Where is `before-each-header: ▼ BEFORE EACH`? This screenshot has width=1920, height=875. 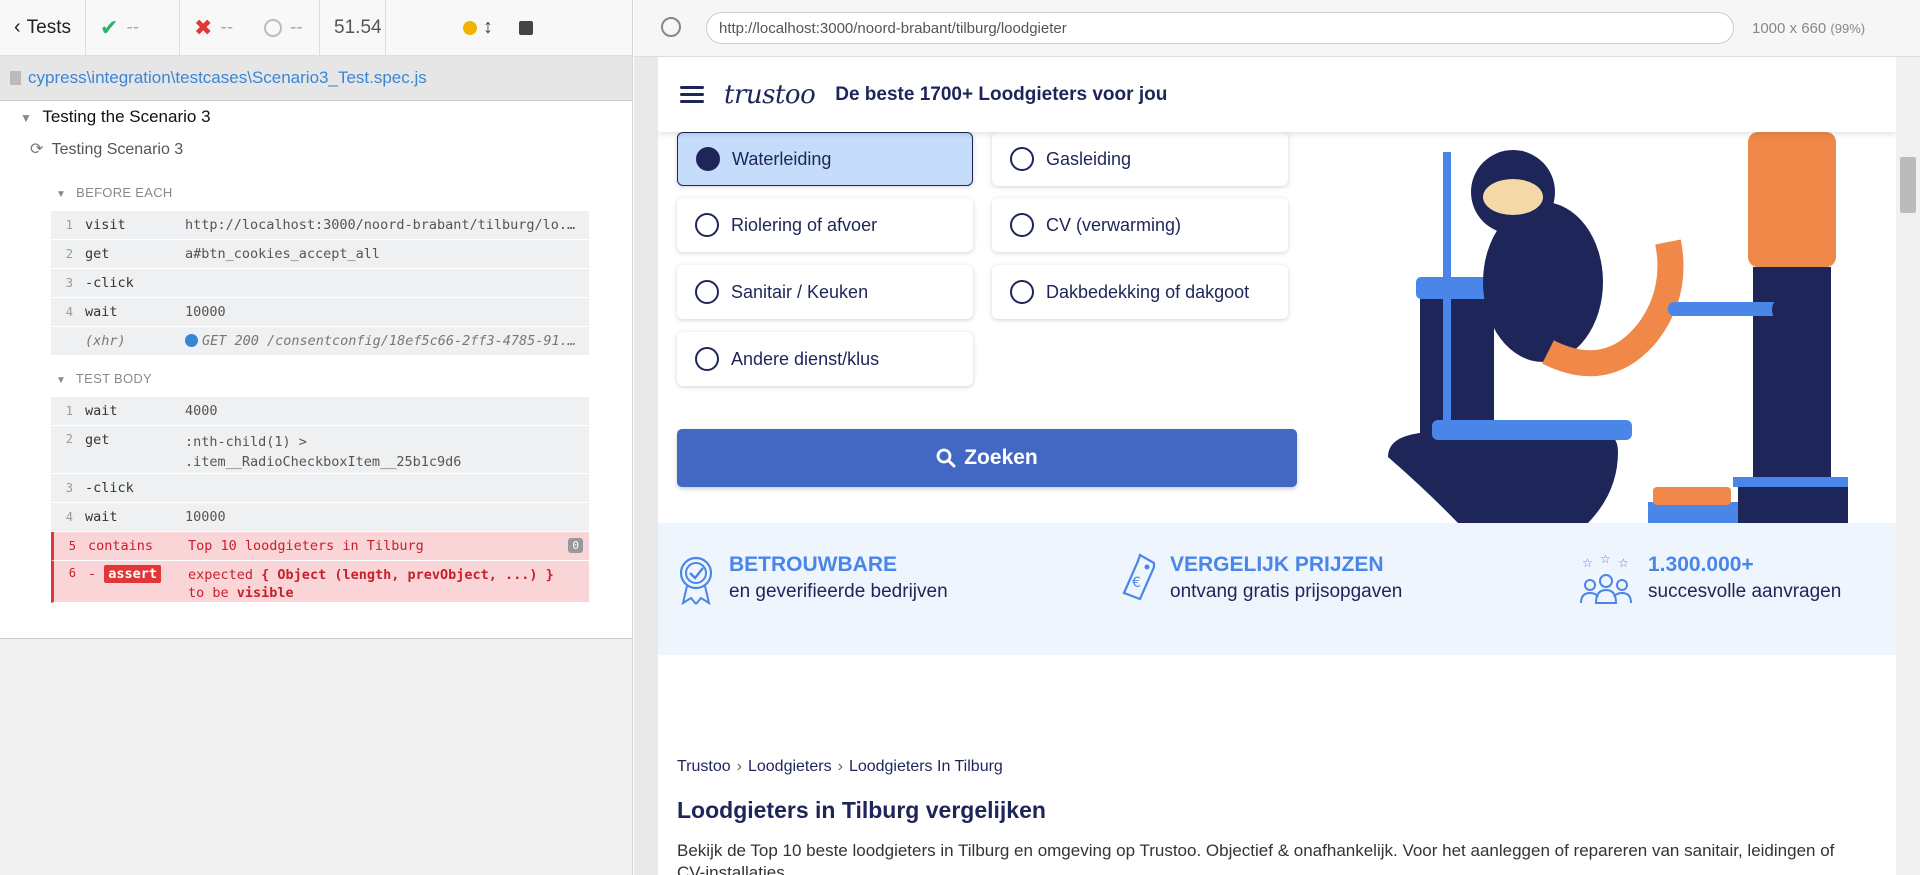
before-each-header: ▼ BEFORE EACH is located at coordinates (114, 192).